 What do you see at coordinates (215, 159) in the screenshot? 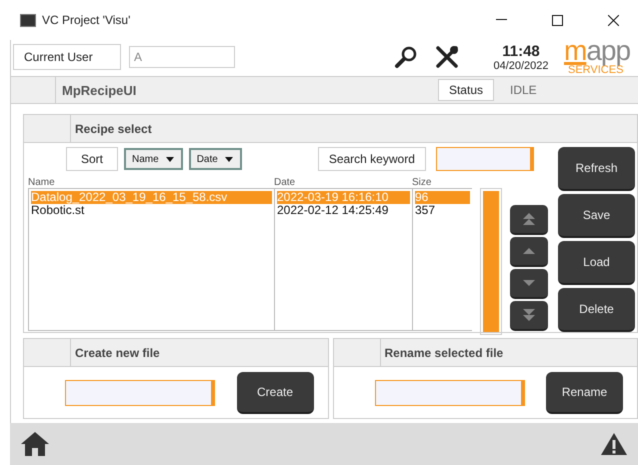
I see `sort-dropdown: Date` at bounding box center [215, 159].